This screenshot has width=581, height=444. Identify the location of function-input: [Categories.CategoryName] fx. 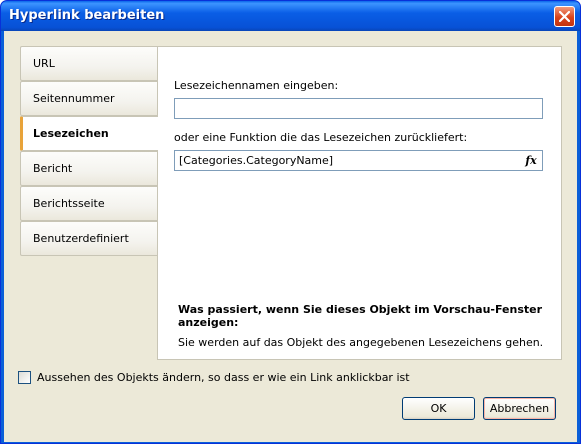
(358, 160).